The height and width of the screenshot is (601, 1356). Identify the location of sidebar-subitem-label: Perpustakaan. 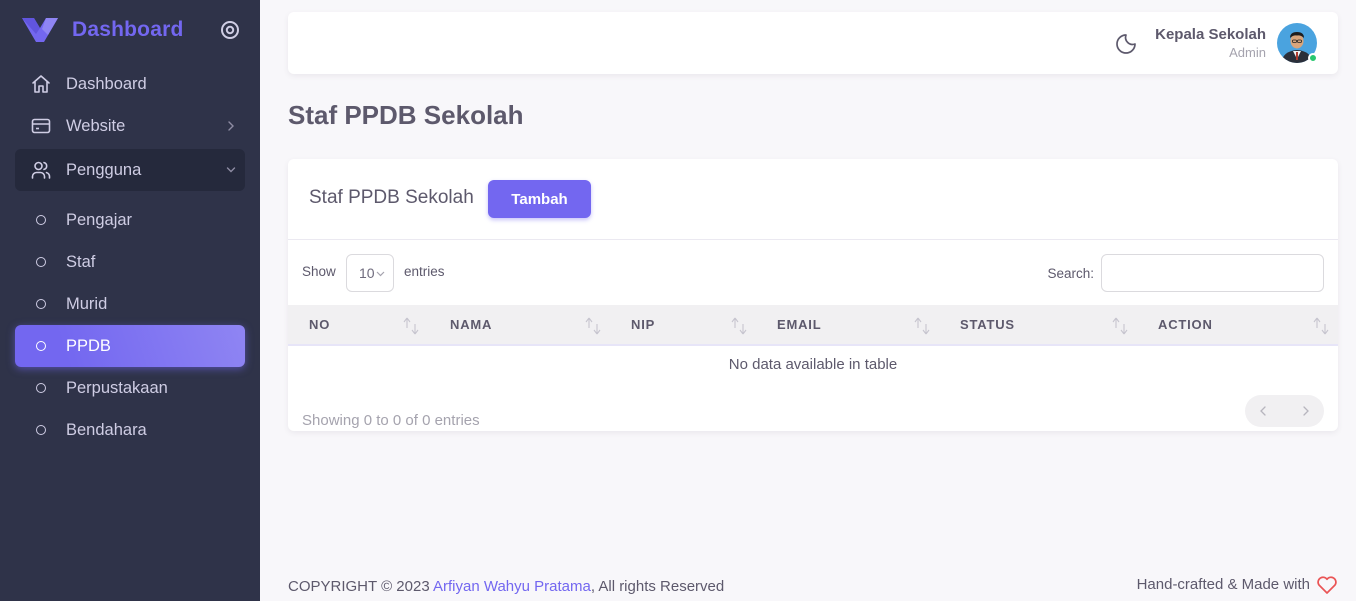
(117, 387).